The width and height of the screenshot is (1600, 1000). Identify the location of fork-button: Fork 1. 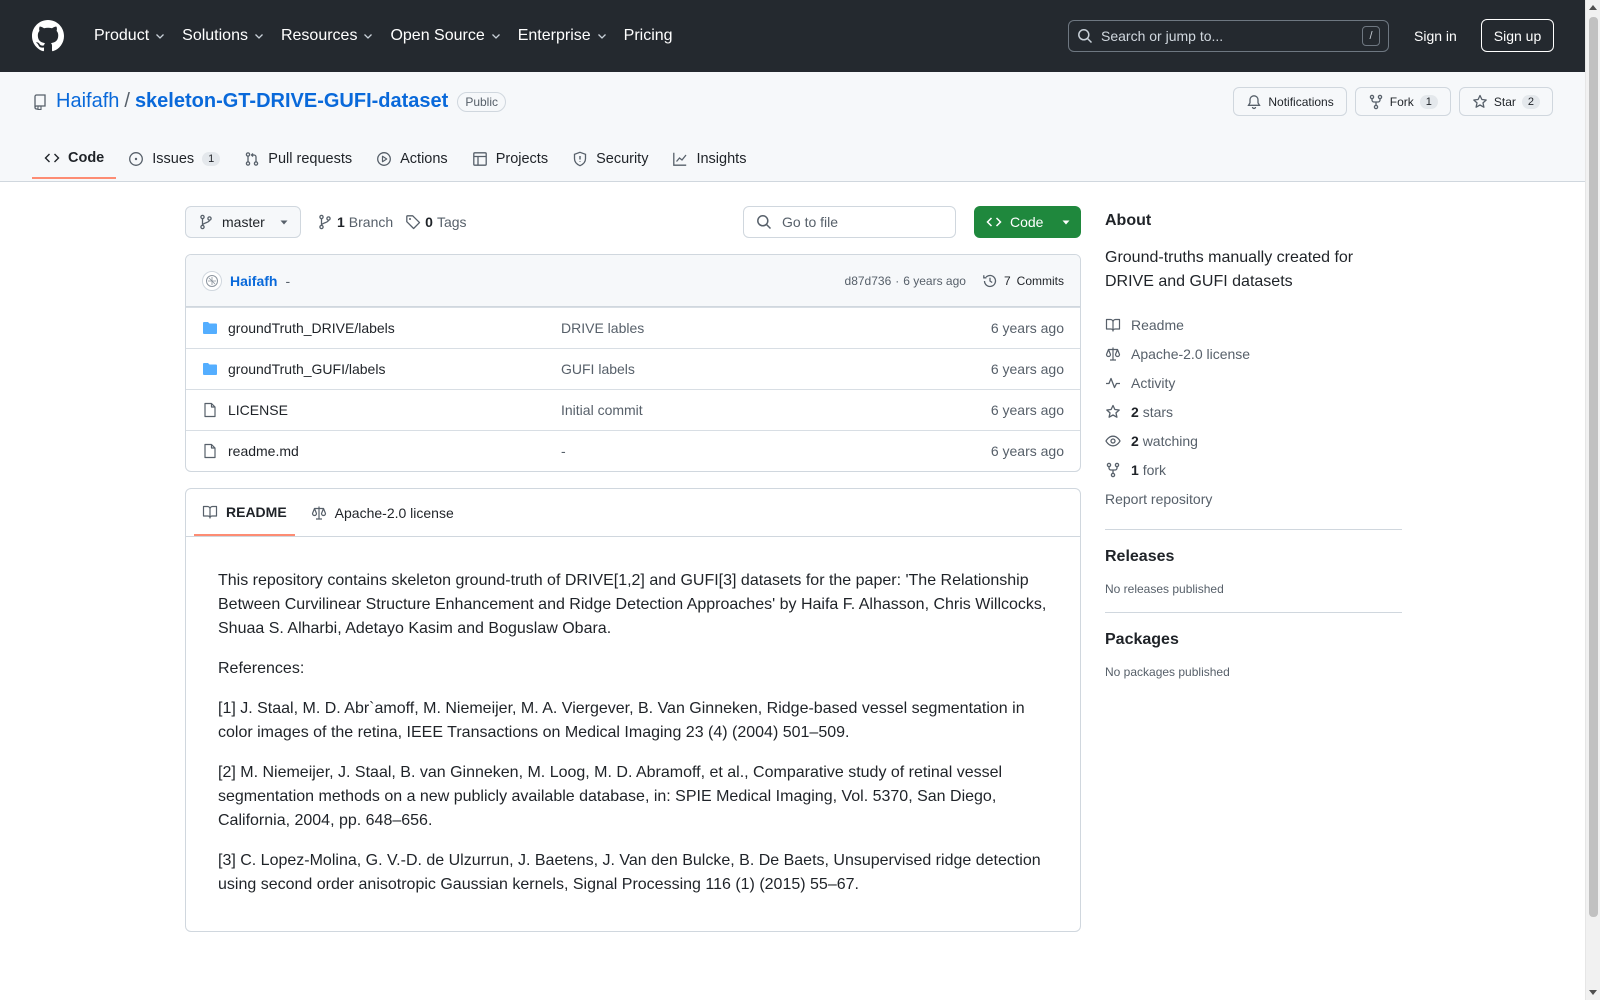
(1402, 101).